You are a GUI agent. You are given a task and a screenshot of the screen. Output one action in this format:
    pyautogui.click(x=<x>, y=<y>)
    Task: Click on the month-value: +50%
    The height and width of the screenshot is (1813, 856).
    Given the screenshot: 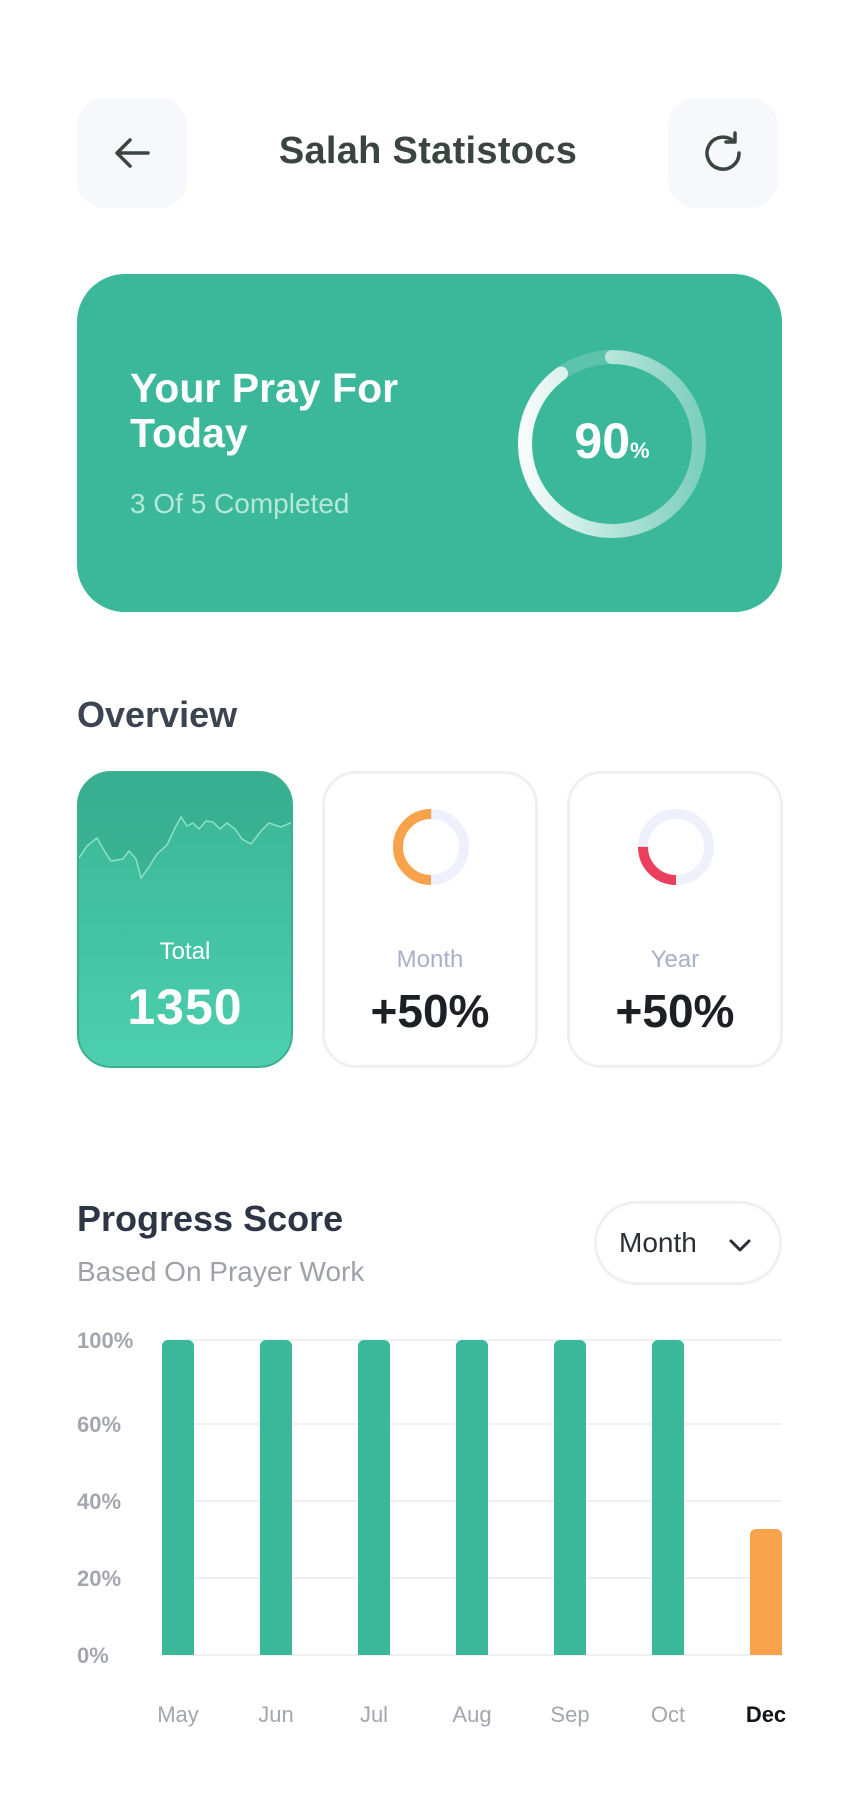 What is the action you would take?
    pyautogui.click(x=430, y=1011)
    